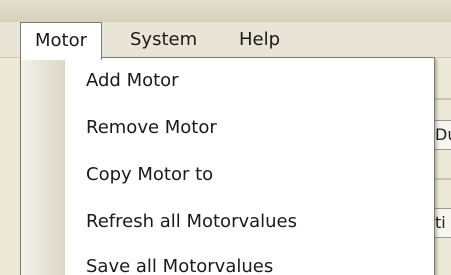 Image resolution: width=451 pixels, height=275 pixels. What do you see at coordinates (180, 265) in the screenshot?
I see `menu-item-label: Save all Motorvalues` at bounding box center [180, 265].